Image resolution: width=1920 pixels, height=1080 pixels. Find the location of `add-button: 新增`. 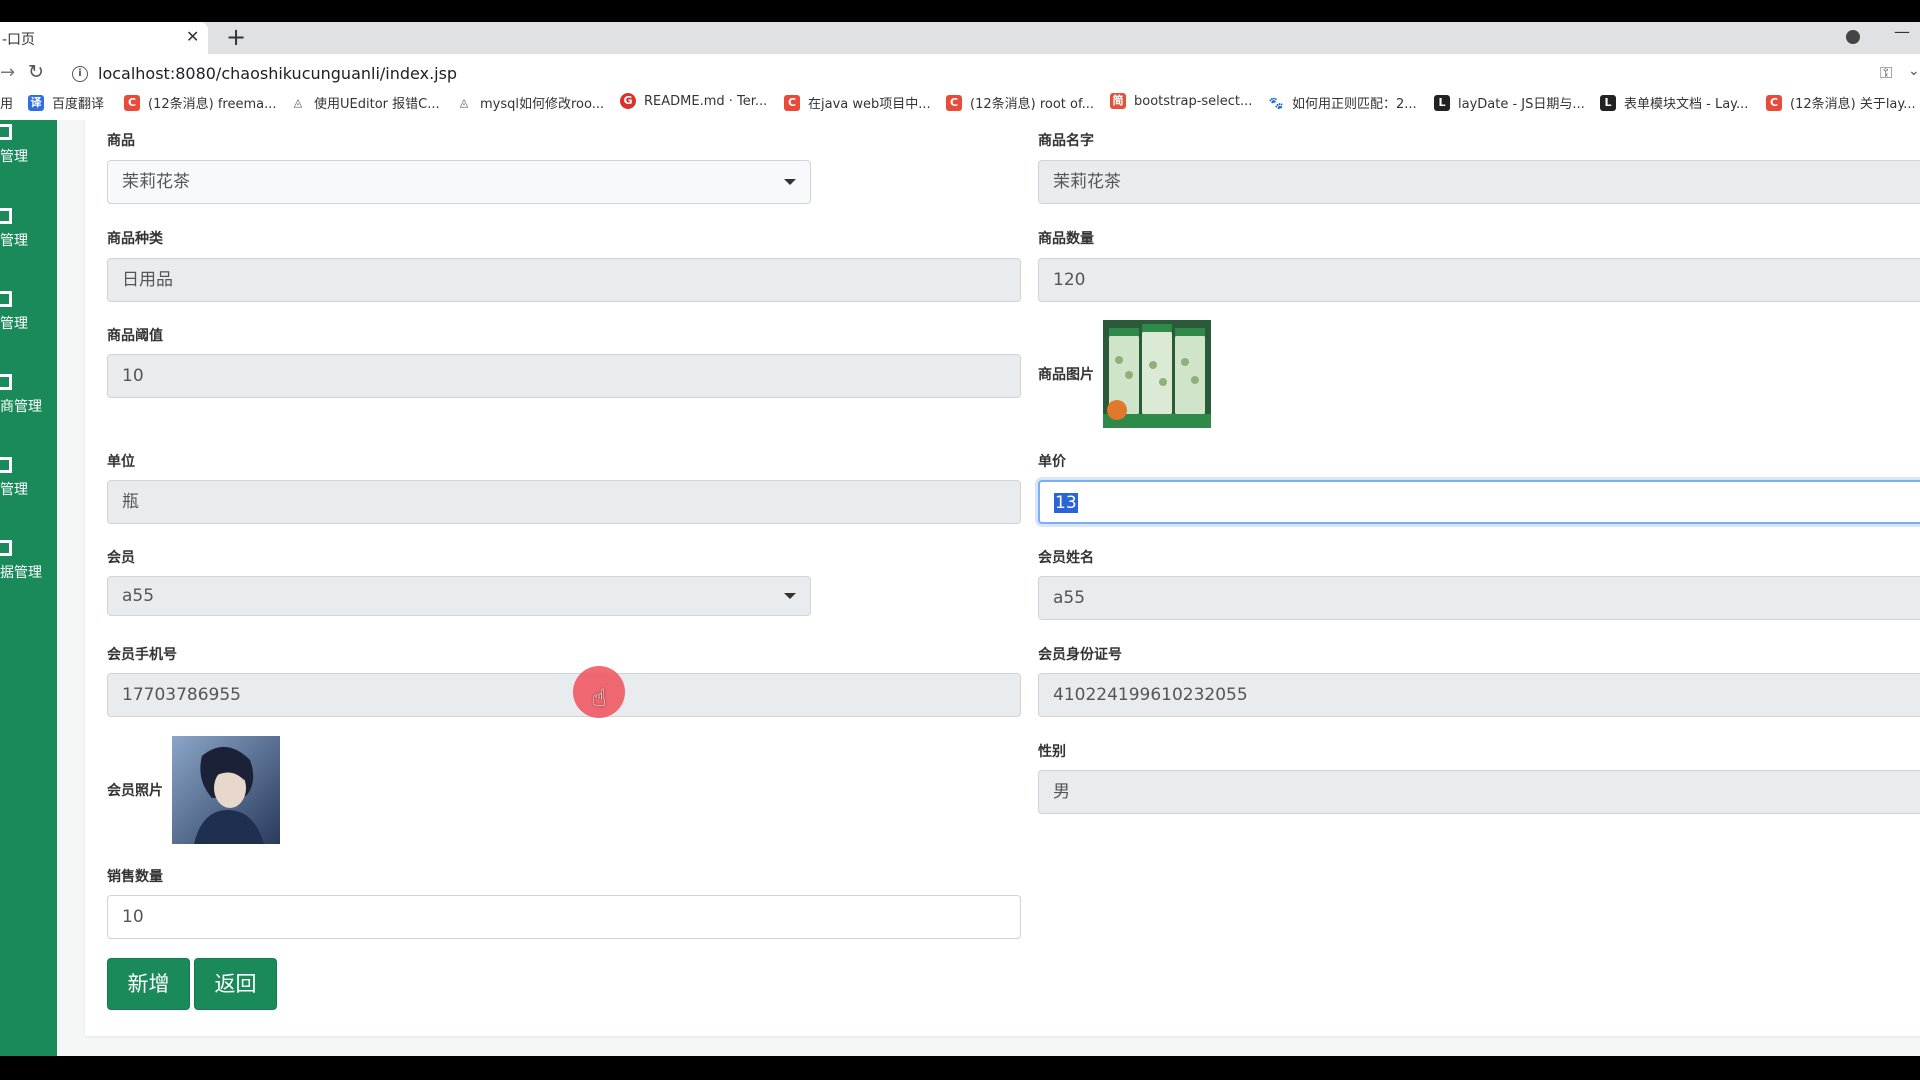

add-button: 新增 is located at coordinates (148, 984).